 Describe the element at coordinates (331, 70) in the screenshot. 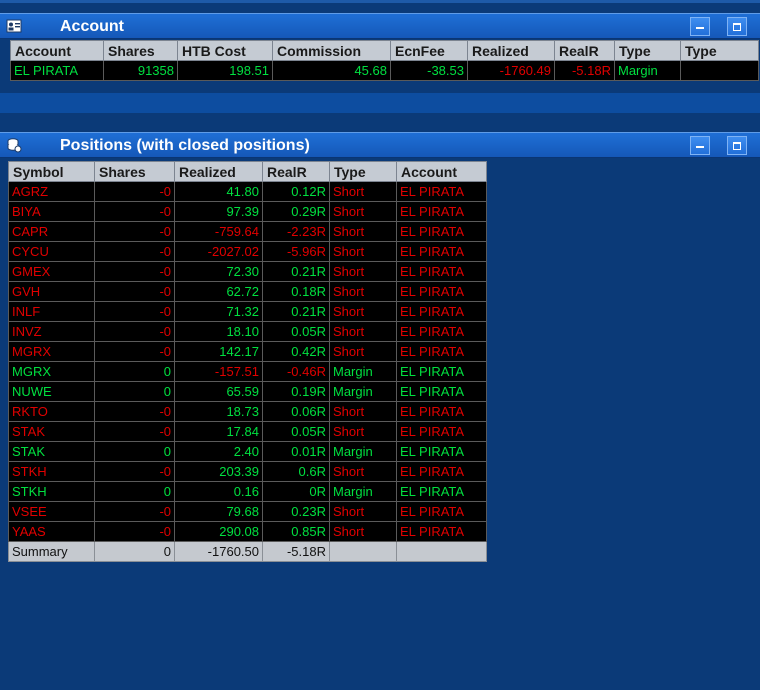

I see `cell-commission: 45.68` at that location.